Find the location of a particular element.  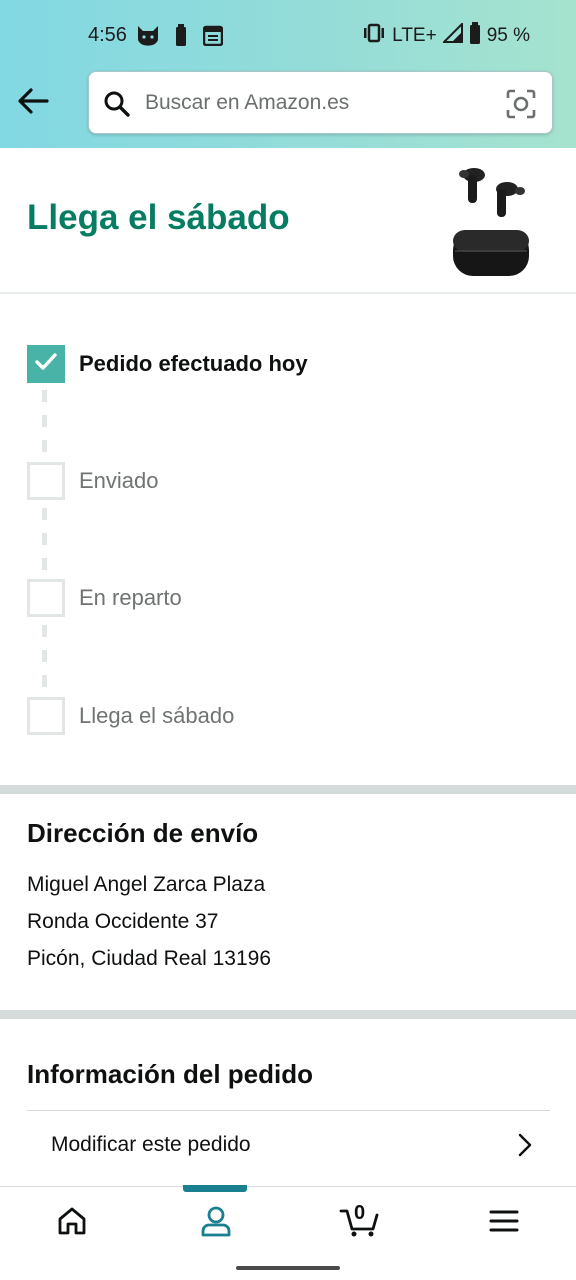

search-input is located at coordinates (320, 103).